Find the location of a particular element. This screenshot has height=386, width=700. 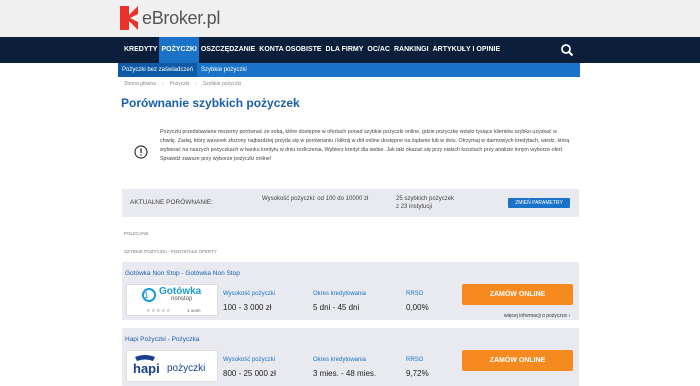

exclamation-circle-icon is located at coordinates (141, 152).